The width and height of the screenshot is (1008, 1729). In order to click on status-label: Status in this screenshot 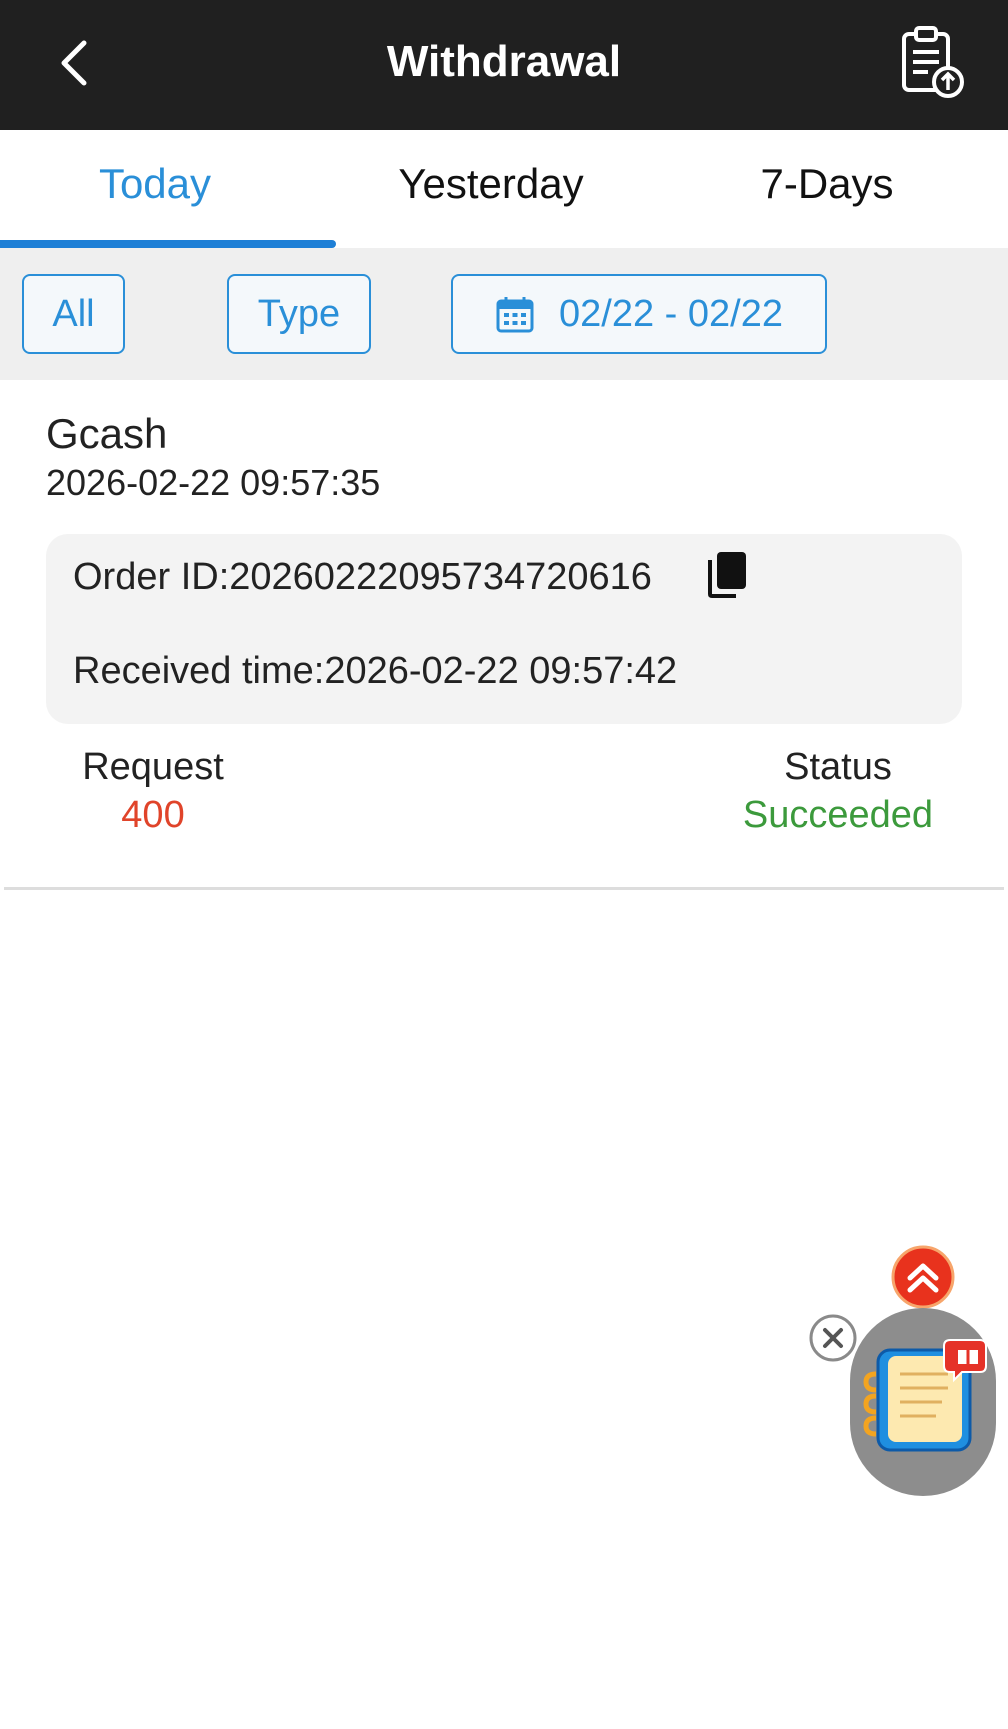, I will do `click(838, 767)`.